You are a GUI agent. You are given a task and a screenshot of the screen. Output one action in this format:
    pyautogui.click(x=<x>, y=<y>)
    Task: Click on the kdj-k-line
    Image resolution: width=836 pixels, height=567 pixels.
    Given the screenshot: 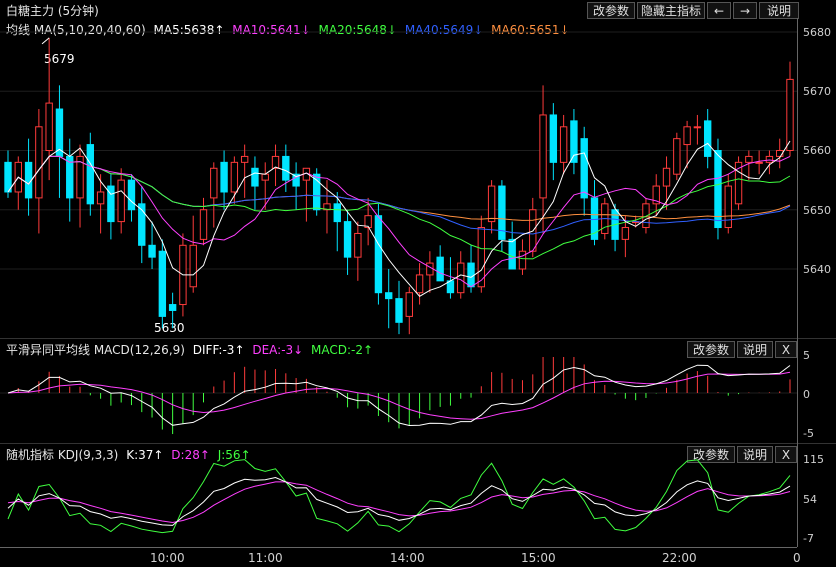 What is the action you would take?
    pyautogui.click(x=399, y=501)
    